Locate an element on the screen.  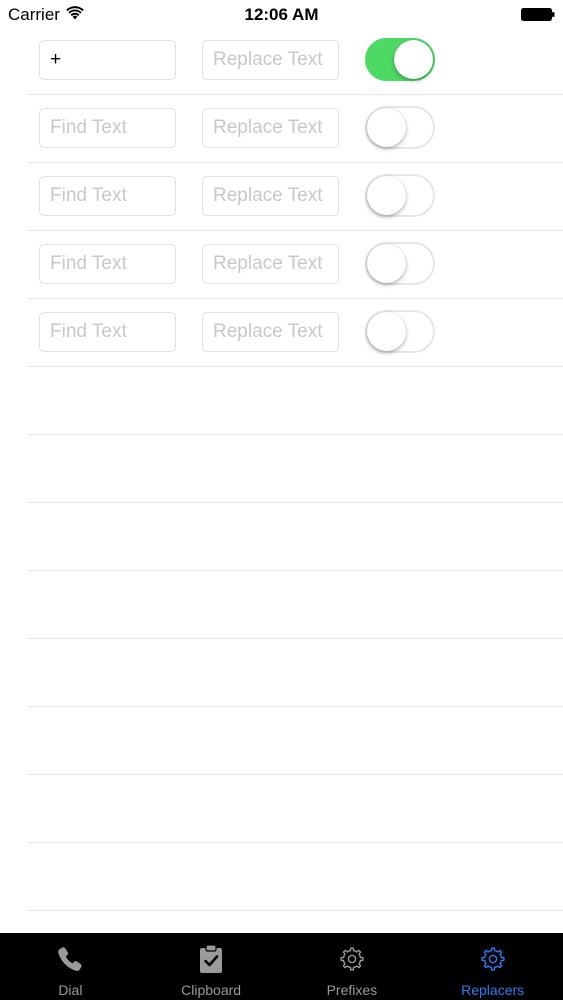
tab-label: Replacers is located at coordinates (493, 990).